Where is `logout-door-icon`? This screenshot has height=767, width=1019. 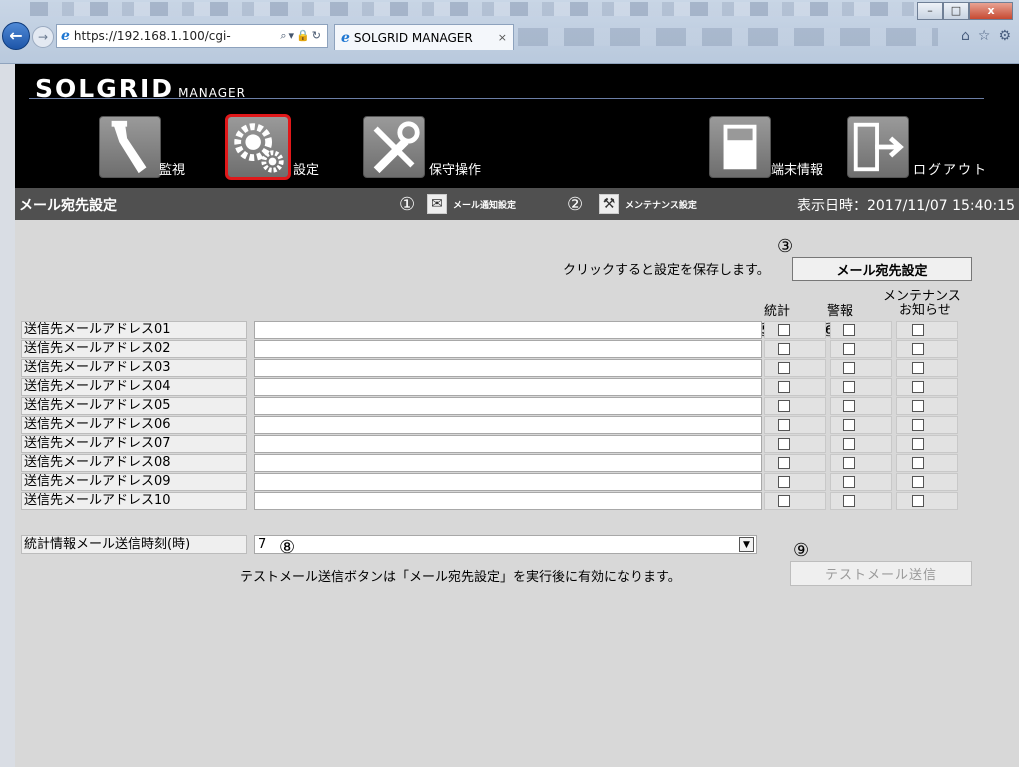
logout-door-icon is located at coordinates (878, 147).